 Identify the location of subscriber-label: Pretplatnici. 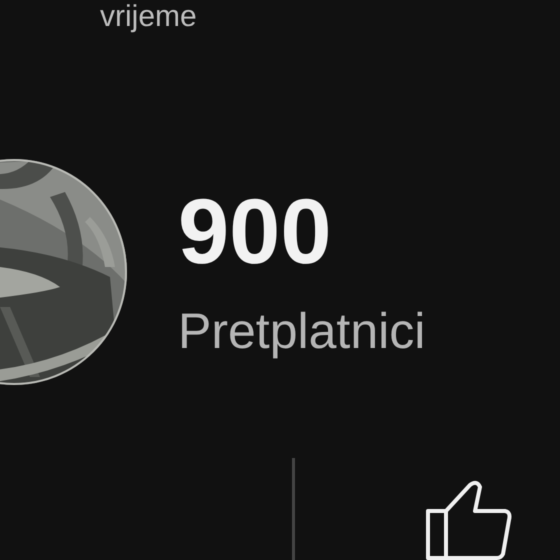
(302, 331).